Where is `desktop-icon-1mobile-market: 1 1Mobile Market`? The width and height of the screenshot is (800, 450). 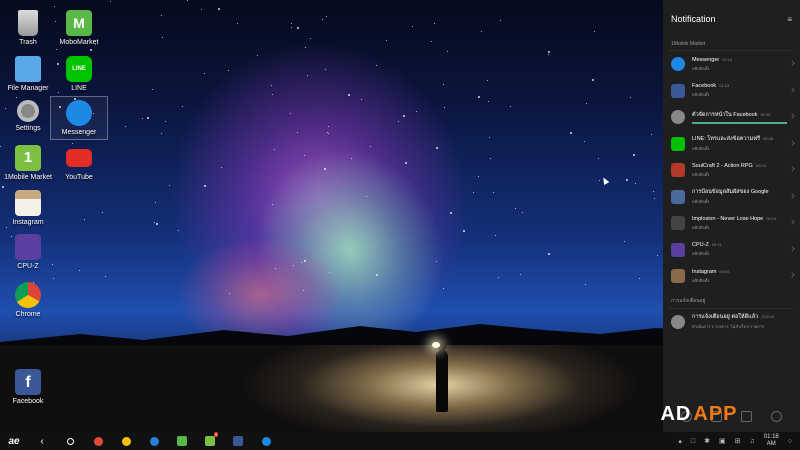
desktop-icon-1mobile-market: 1 1Mobile Market is located at coordinates (28, 163).